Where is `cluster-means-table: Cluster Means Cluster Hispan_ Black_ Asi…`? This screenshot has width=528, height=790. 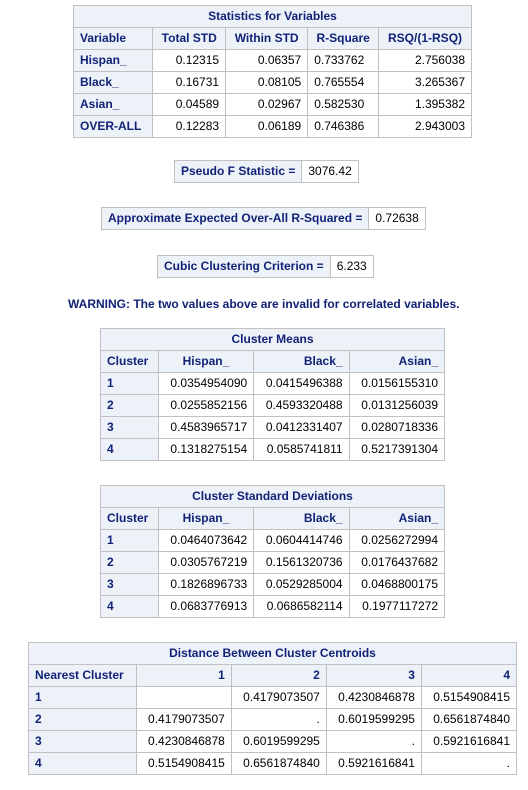
cluster-means-table: Cluster Means Cluster Hispan_ Black_ Asi… is located at coordinates (273, 394).